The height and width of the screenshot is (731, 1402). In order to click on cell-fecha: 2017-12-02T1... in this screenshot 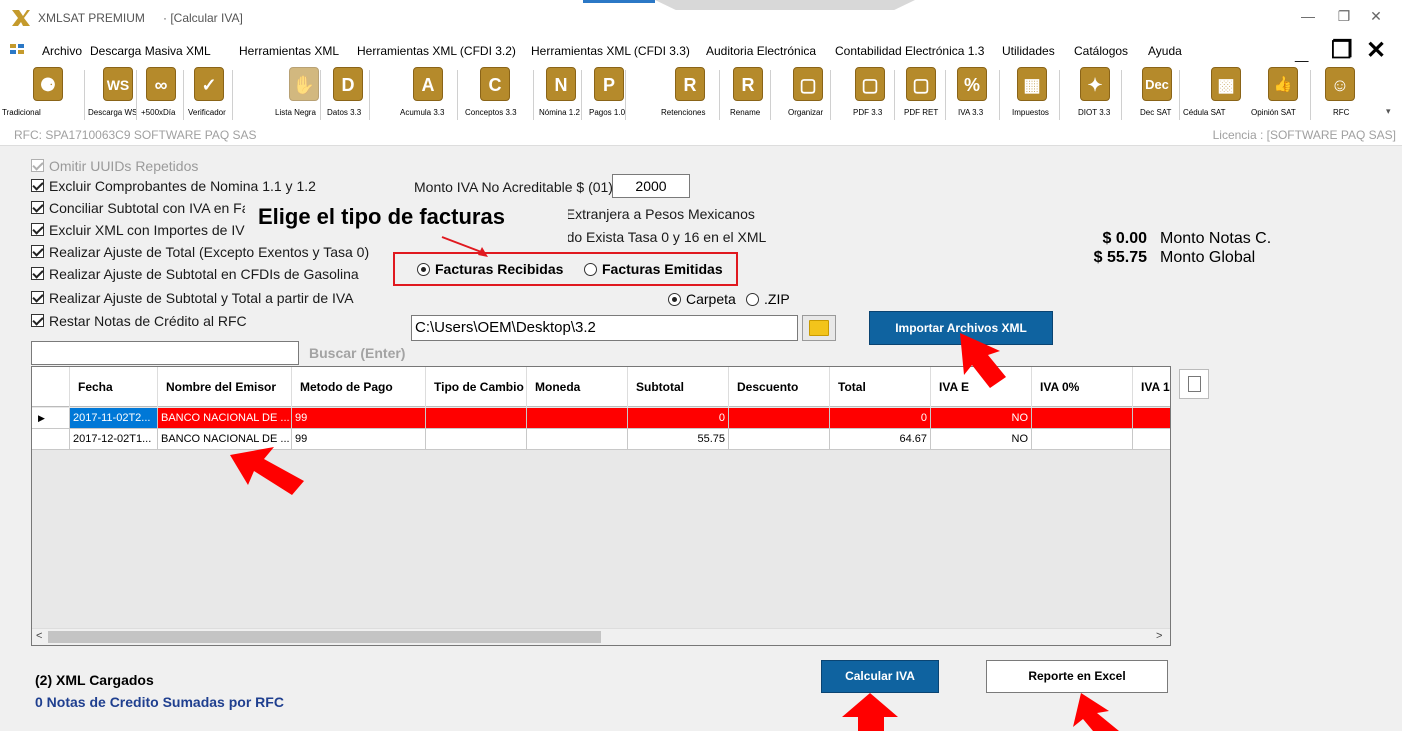, I will do `click(114, 439)`.